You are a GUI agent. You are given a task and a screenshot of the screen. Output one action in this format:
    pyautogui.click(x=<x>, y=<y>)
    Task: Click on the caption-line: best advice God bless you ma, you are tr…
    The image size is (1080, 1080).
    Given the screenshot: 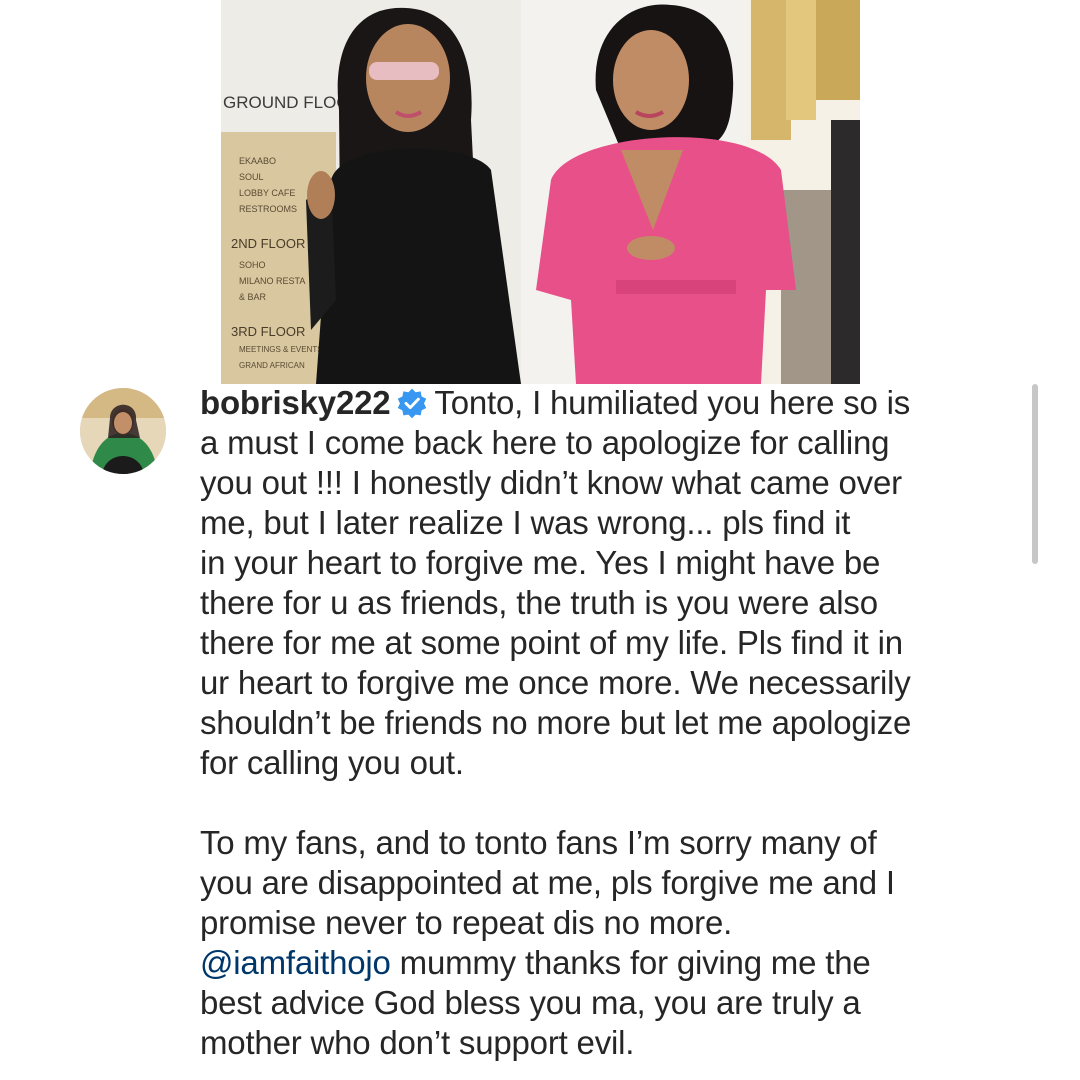 What is the action you would take?
    pyautogui.click(x=530, y=1002)
    